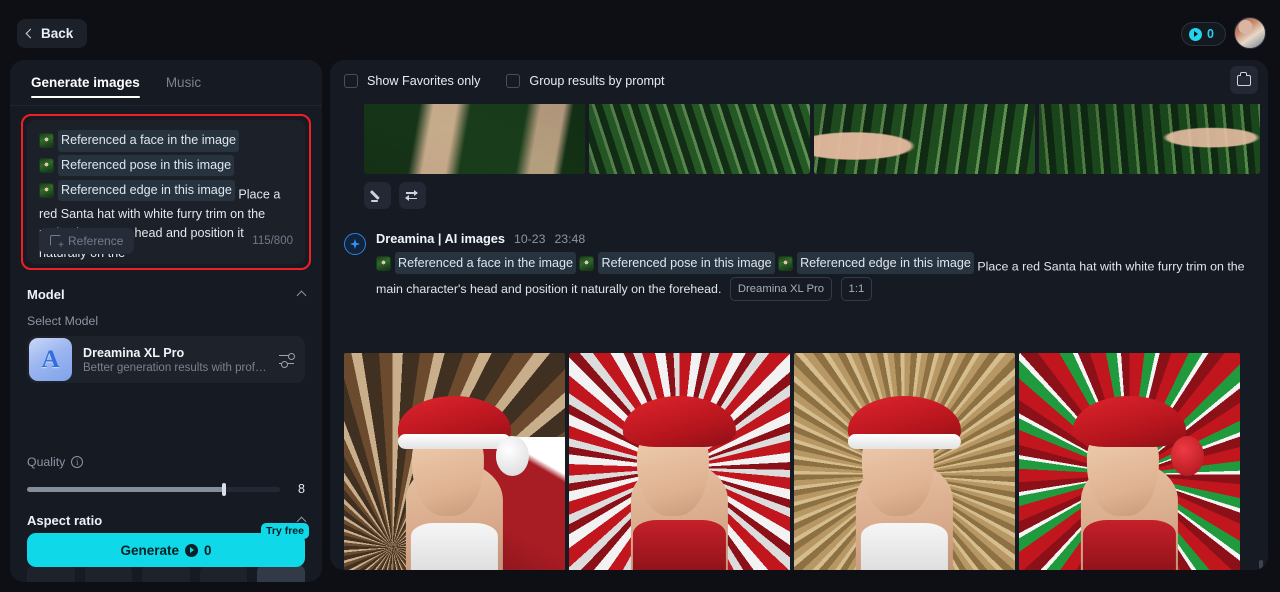 The height and width of the screenshot is (592, 1280). Describe the element at coordinates (287, 361) in the screenshot. I see `model-settings-icon` at that location.